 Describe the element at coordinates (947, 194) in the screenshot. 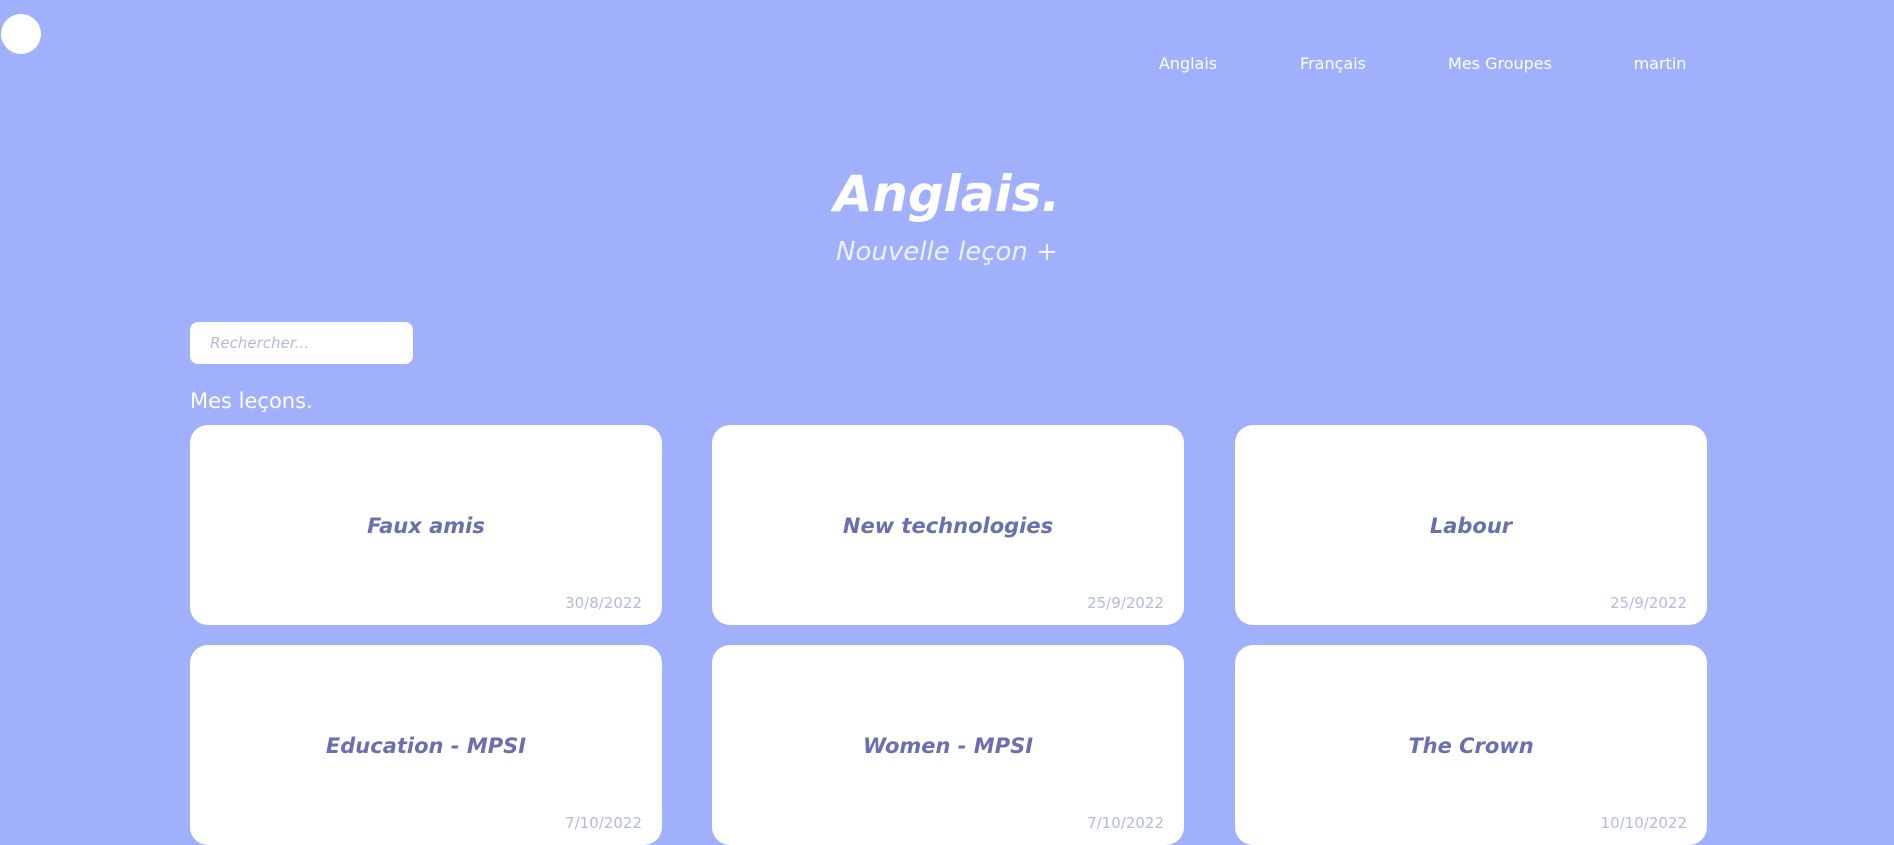

I see `page-title: Anglais.` at that location.